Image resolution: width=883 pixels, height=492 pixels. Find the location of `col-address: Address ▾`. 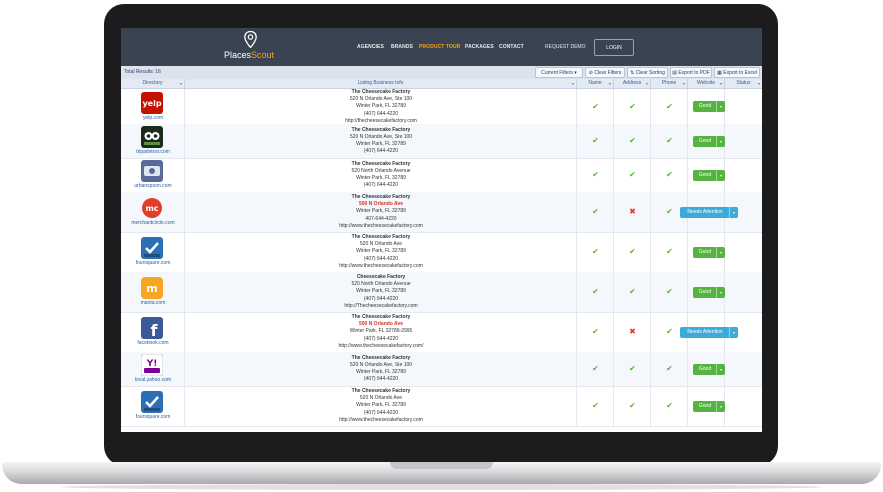

col-address: Address ▾ is located at coordinates (632, 83).